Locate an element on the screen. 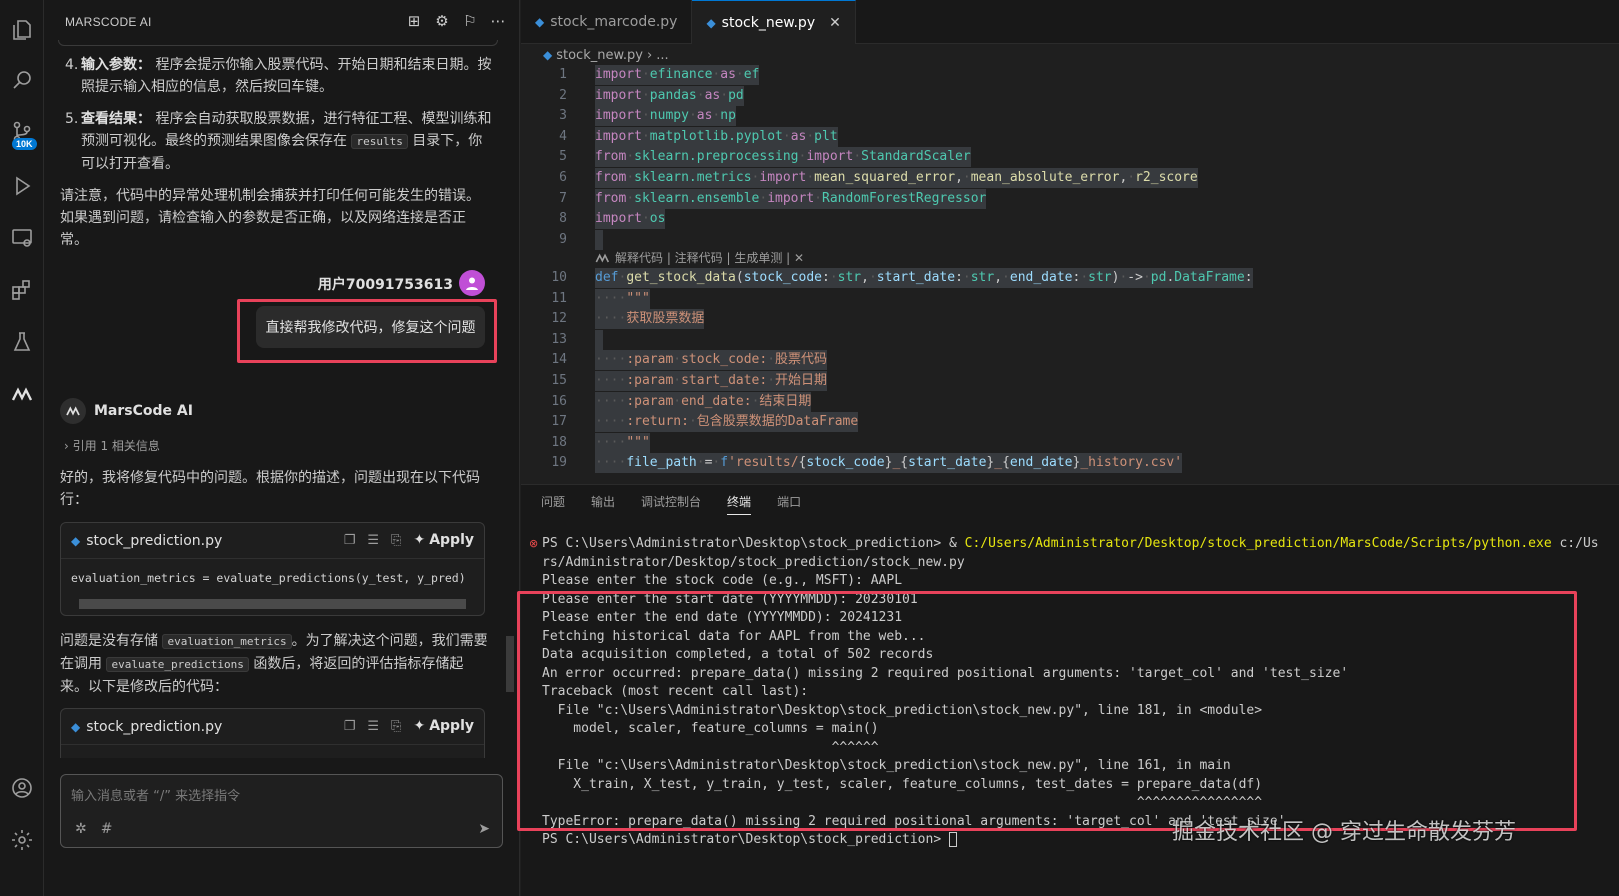  settings-gear-icon is located at coordinates (22, 840).